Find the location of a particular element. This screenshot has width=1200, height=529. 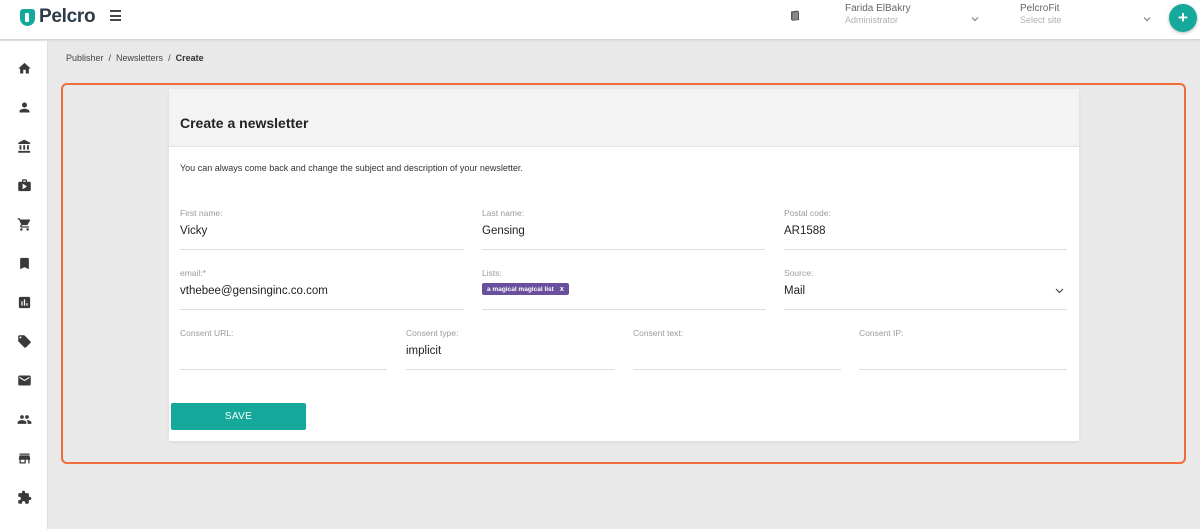

cart-icon is located at coordinates (23, 224).